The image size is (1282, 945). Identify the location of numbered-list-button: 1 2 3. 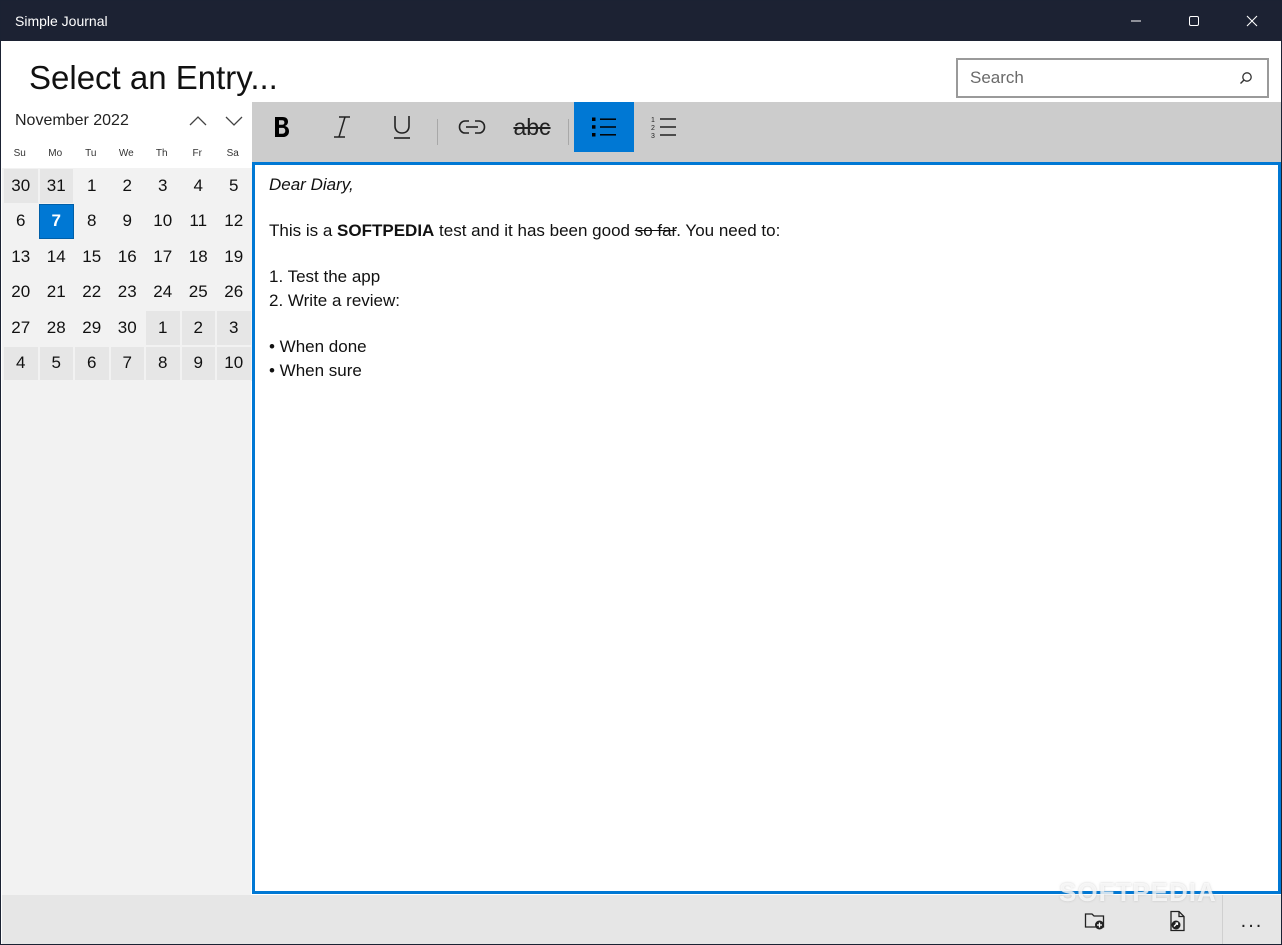
(664, 127).